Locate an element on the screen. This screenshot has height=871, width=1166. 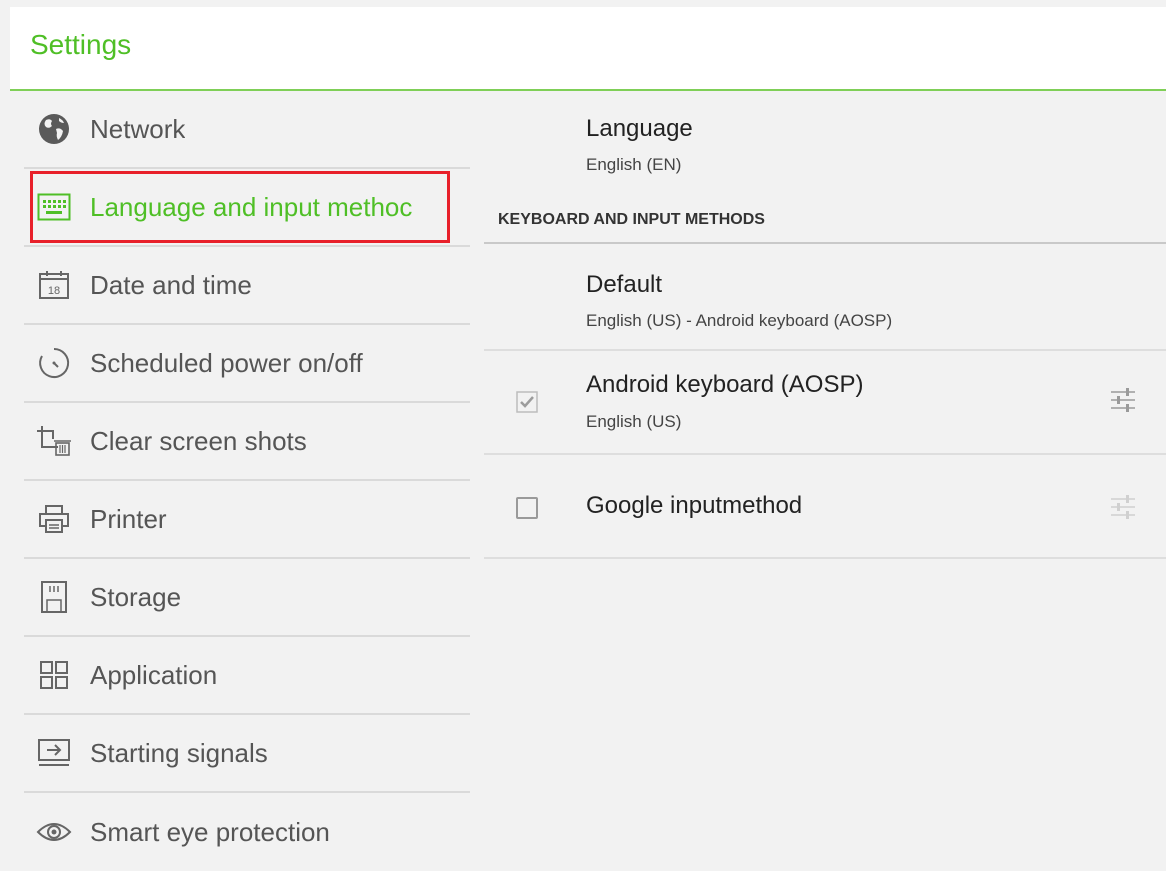
default-value: English (US) - Android keyboard (AOSP) is located at coordinates (739, 320).